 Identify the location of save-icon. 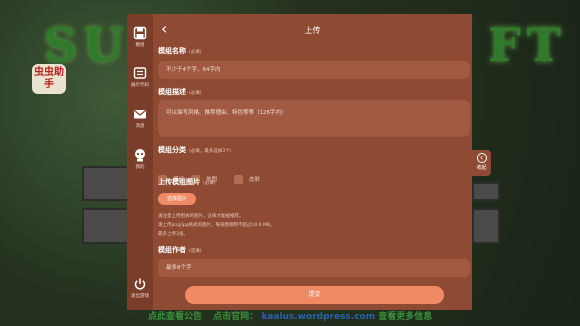
(140, 33).